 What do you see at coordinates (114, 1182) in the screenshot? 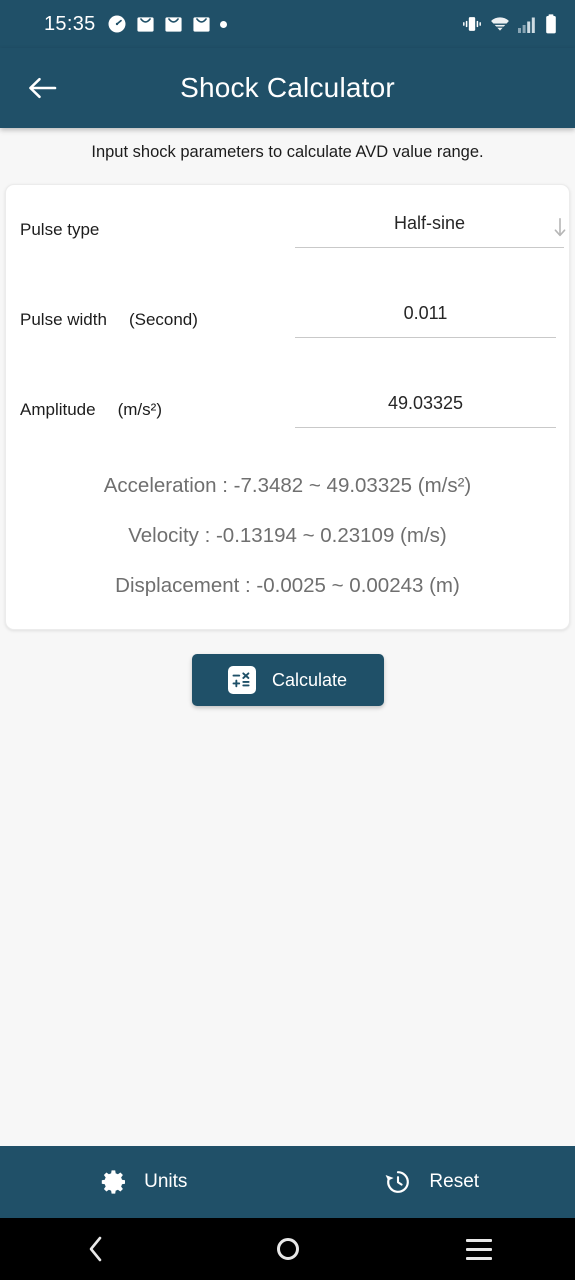
I see `gear-icon` at bounding box center [114, 1182].